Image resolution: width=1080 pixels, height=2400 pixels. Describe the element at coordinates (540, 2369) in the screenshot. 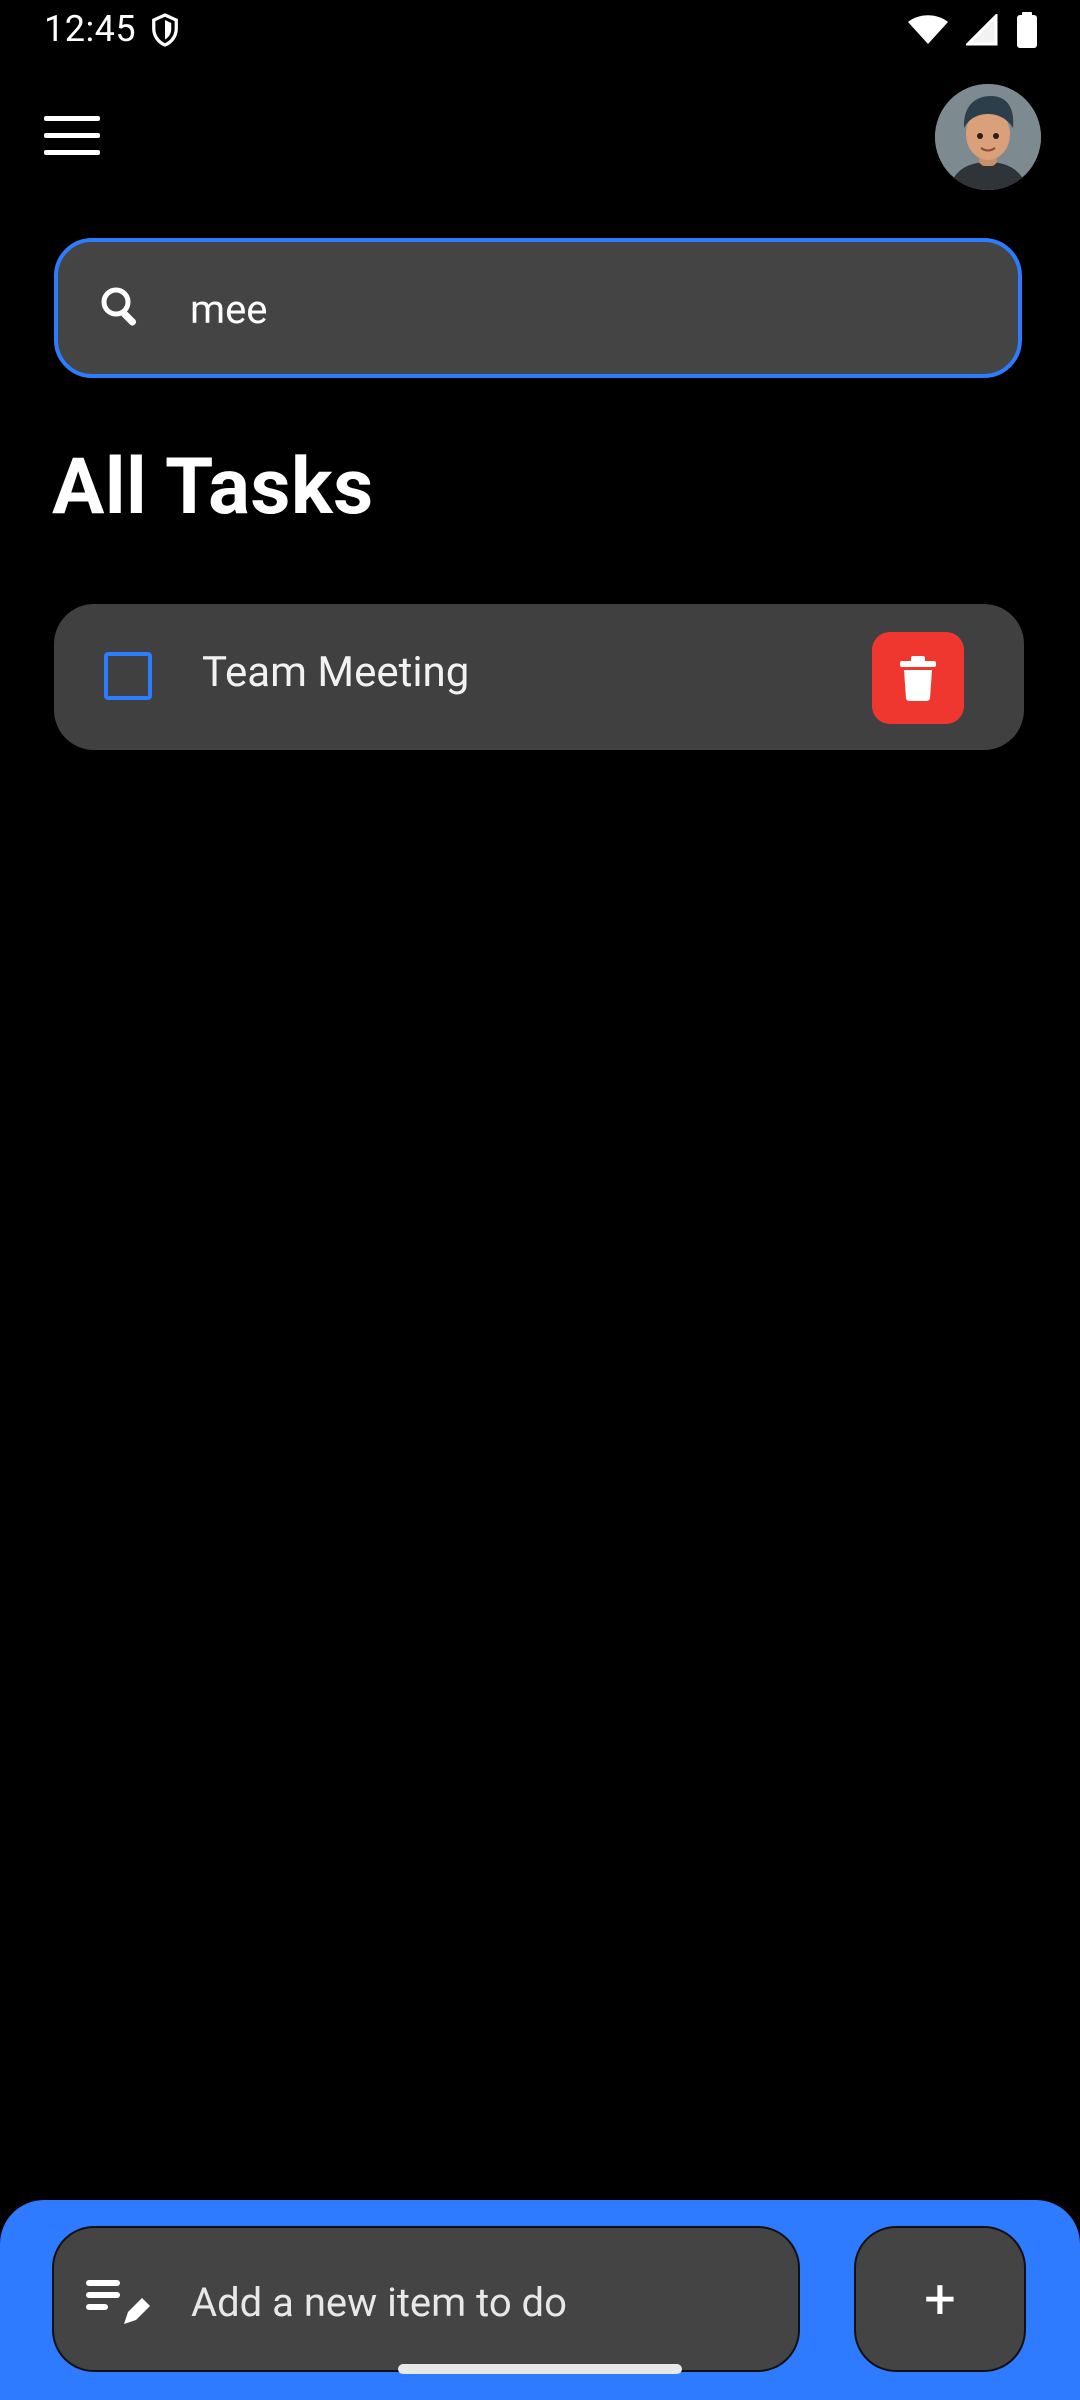

I see `home-indicator` at that location.